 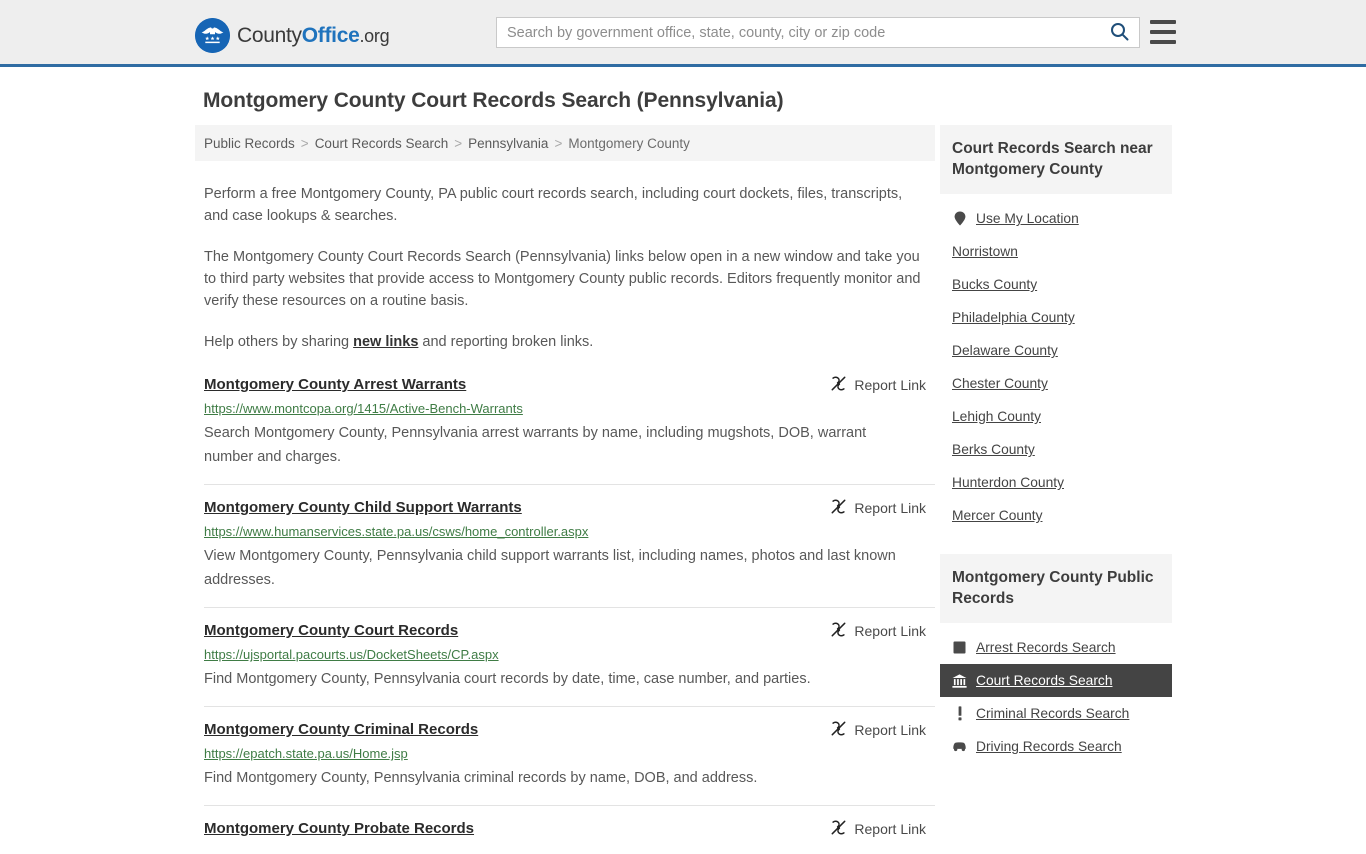 I want to click on result-title-link: Montgomery County Criminal Records, so click(x=341, y=730).